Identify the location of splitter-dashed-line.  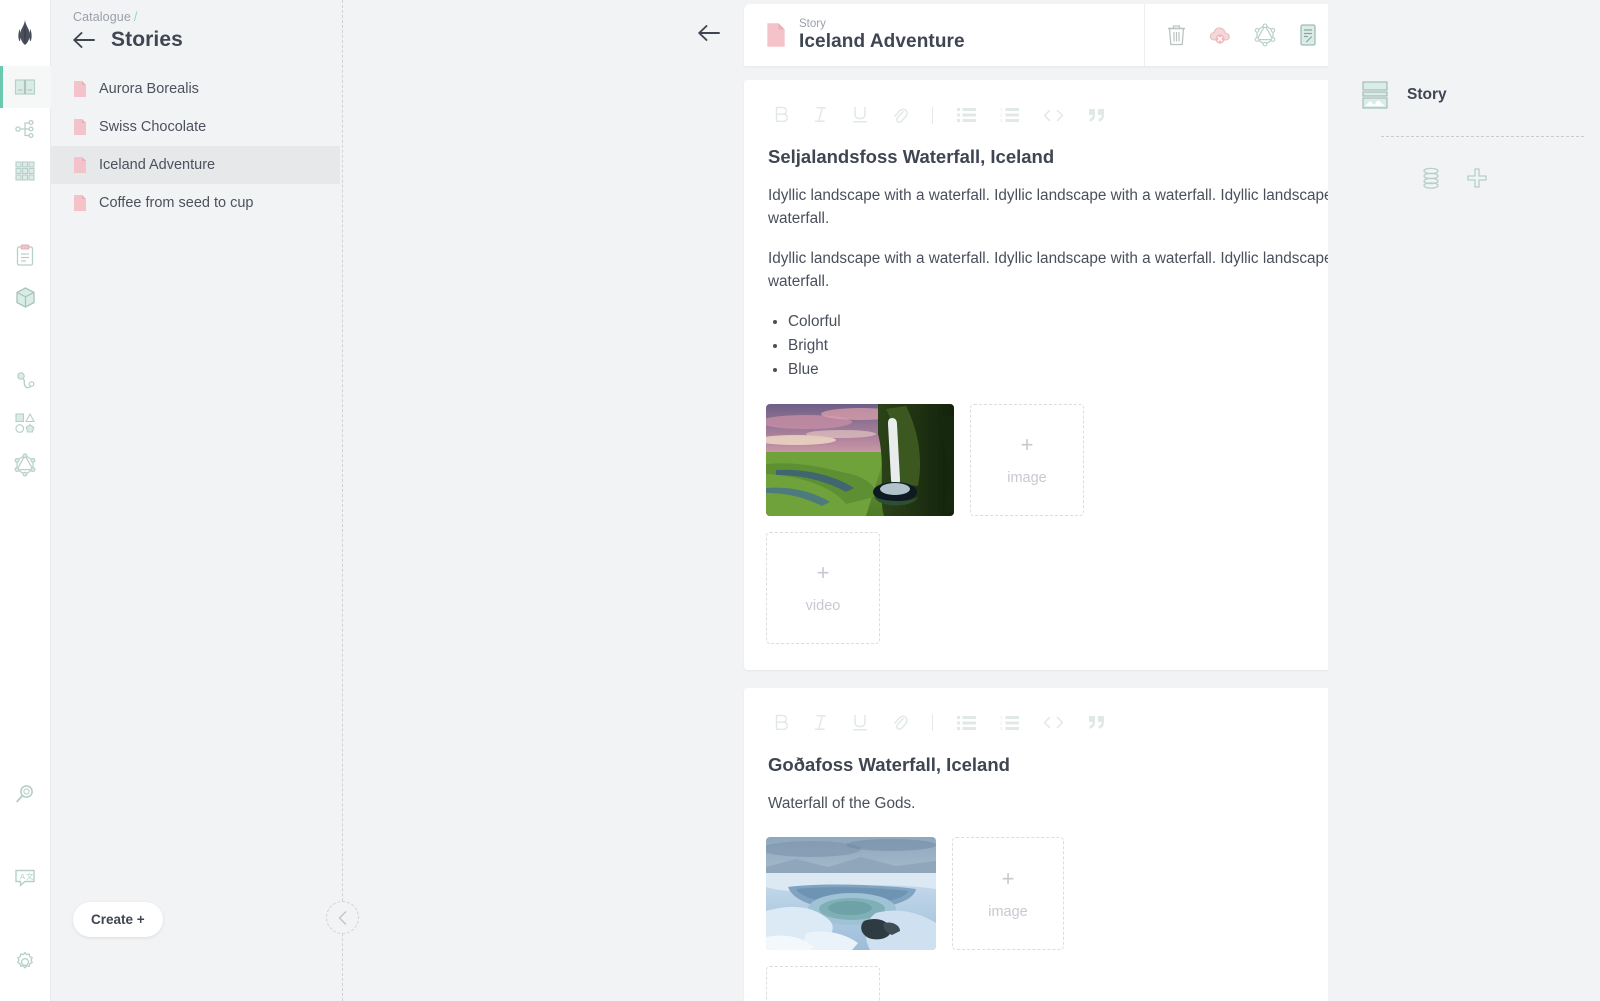
(342, 500).